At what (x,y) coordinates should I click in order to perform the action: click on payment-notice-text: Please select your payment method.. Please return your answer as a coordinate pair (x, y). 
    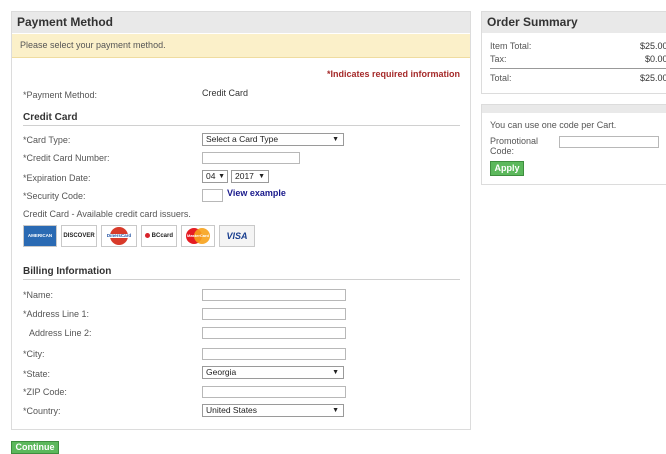
    Looking at the image, I should click on (93, 45).